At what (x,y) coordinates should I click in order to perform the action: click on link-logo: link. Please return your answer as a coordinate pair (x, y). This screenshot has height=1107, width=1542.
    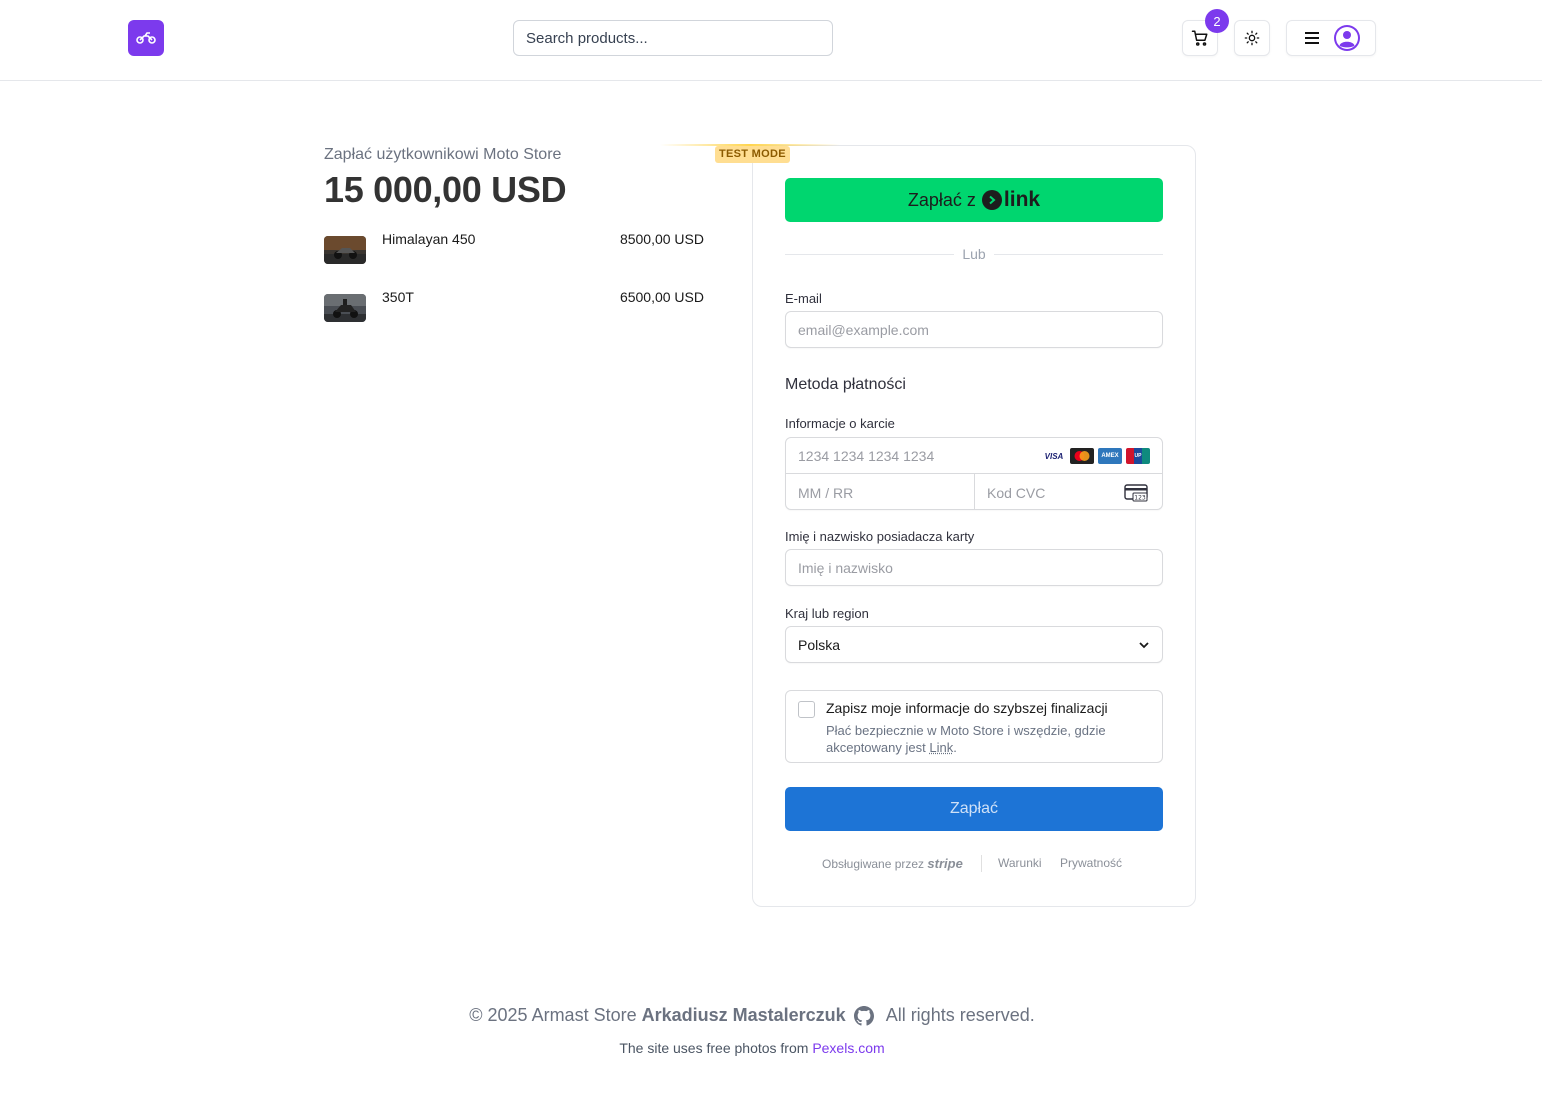
    Looking at the image, I should click on (1011, 200).